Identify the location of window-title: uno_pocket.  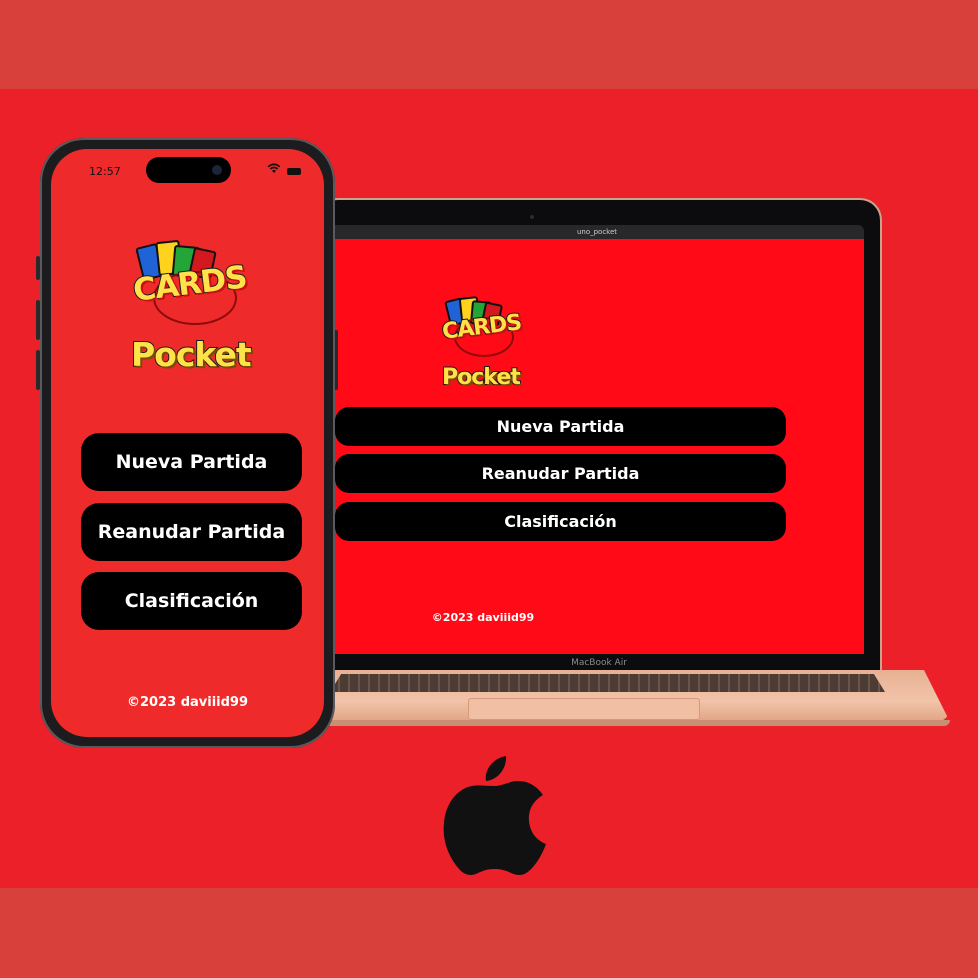
(597, 232).